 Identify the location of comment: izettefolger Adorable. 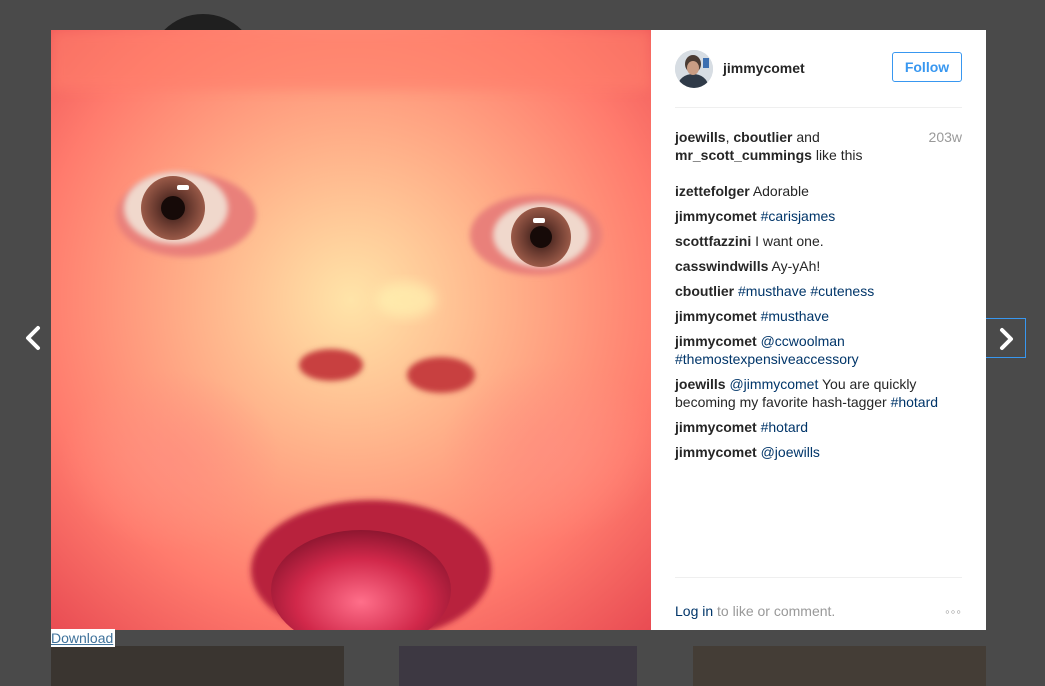
(818, 191).